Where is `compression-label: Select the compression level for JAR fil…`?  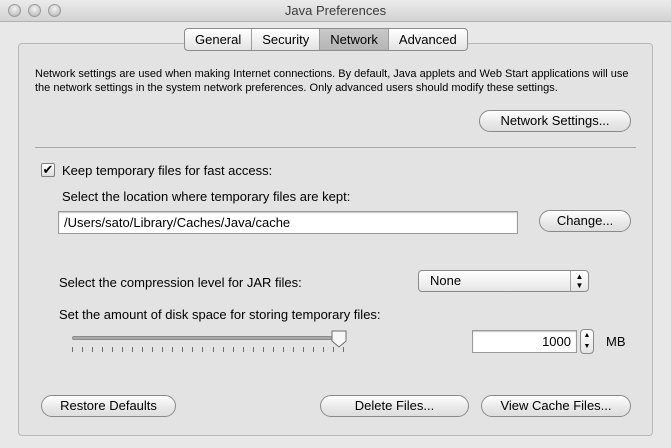 compression-label: Select the compression level for JAR fil… is located at coordinates (180, 282).